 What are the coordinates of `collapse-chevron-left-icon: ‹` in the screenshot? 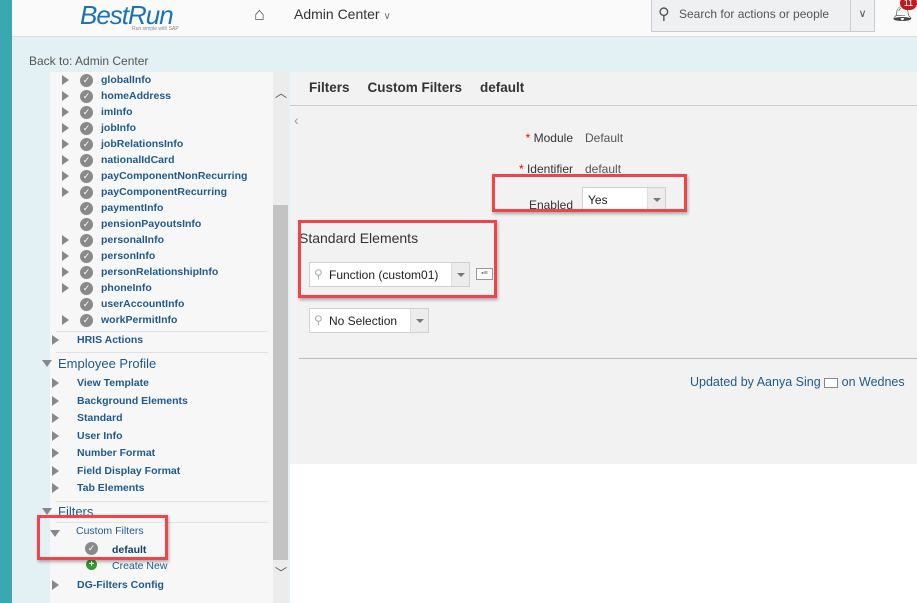 It's located at (296, 120).